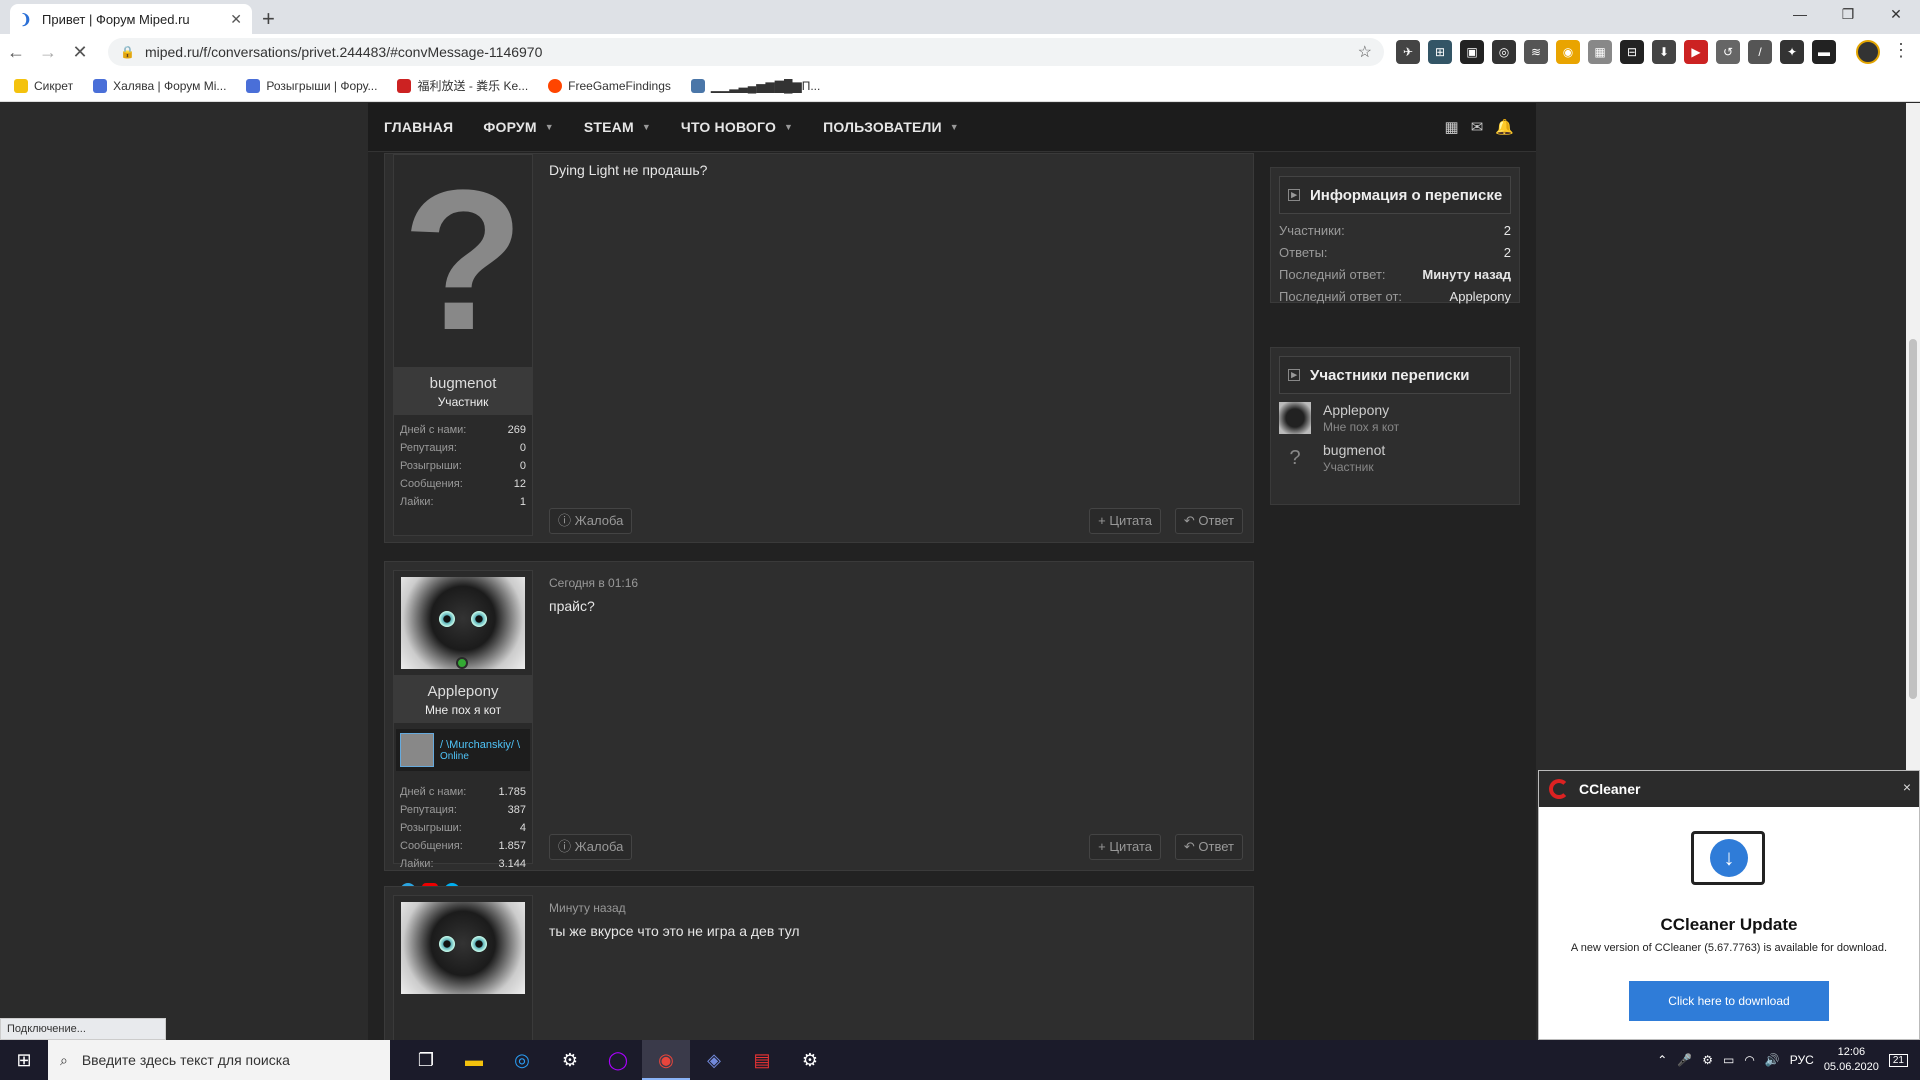 Image resolution: width=1920 pixels, height=1080 pixels. I want to click on message-date: Сегодня в 01:16, so click(896, 583).